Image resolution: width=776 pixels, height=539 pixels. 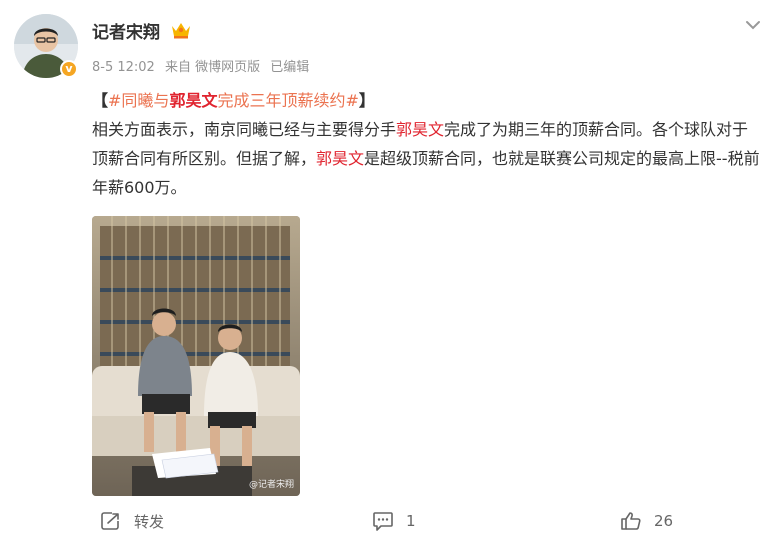 What do you see at coordinates (411, 521) in the screenshot?
I see `comment-count: 1` at bounding box center [411, 521].